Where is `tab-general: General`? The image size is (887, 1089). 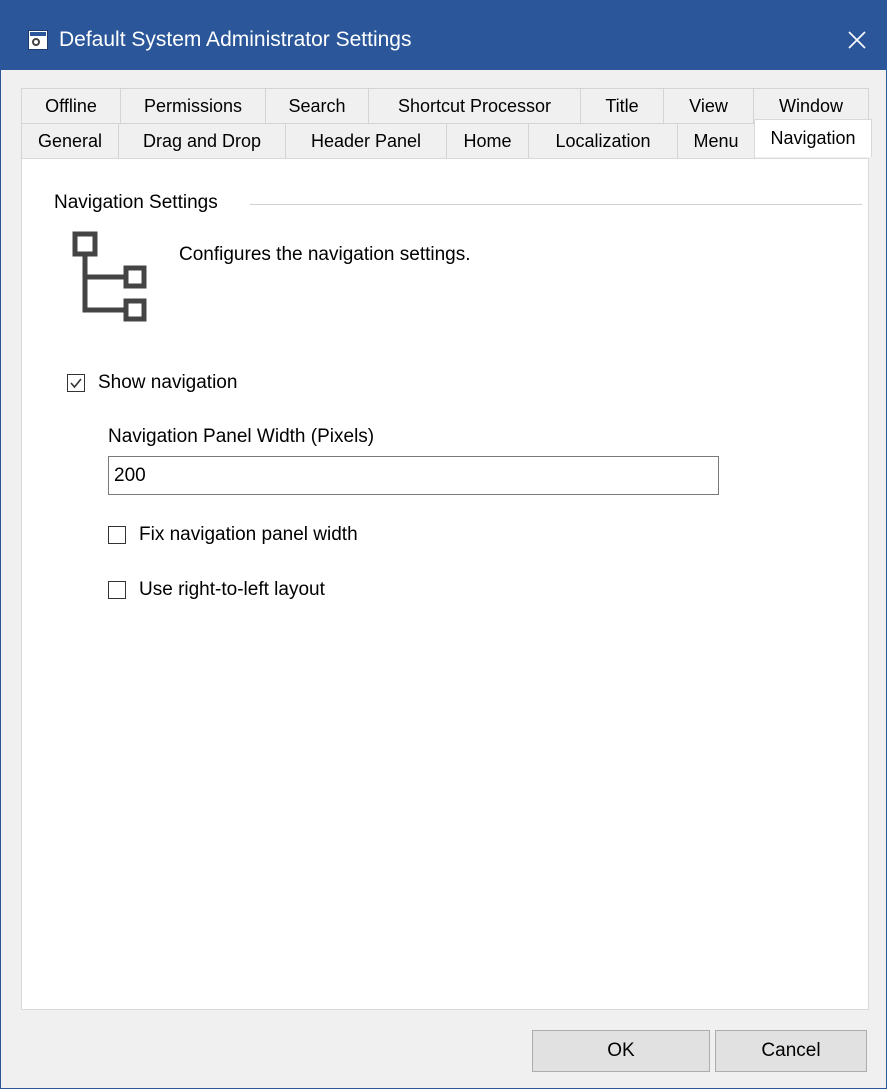 tab-general: General is located at coordinates (70, 140).